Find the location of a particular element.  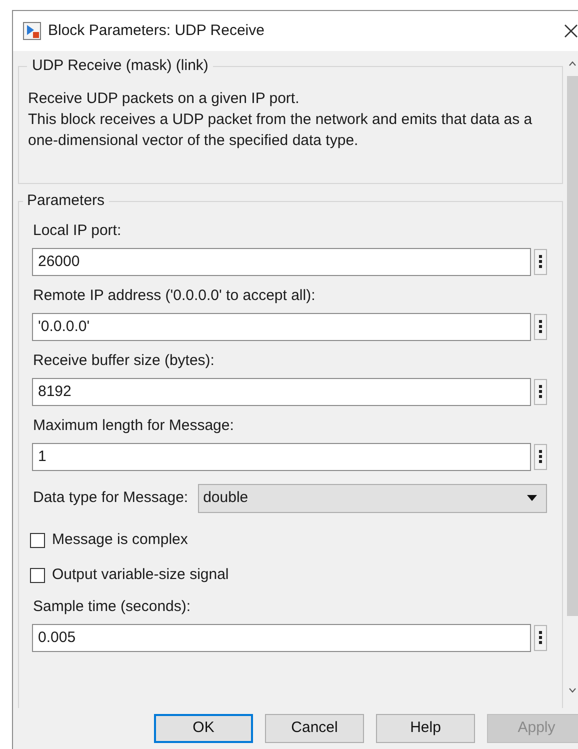

input-field: 26000 is located at coordinates (281, 262).